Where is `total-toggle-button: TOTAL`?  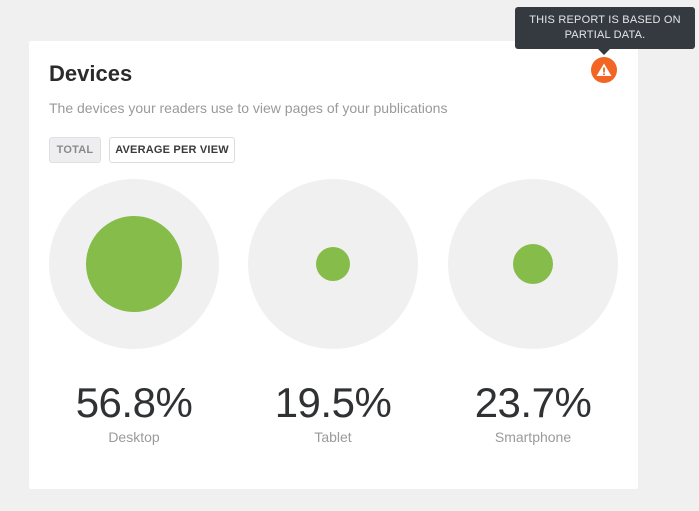
total-toggle-button: TOTAL is located at coordinates (75, 150).